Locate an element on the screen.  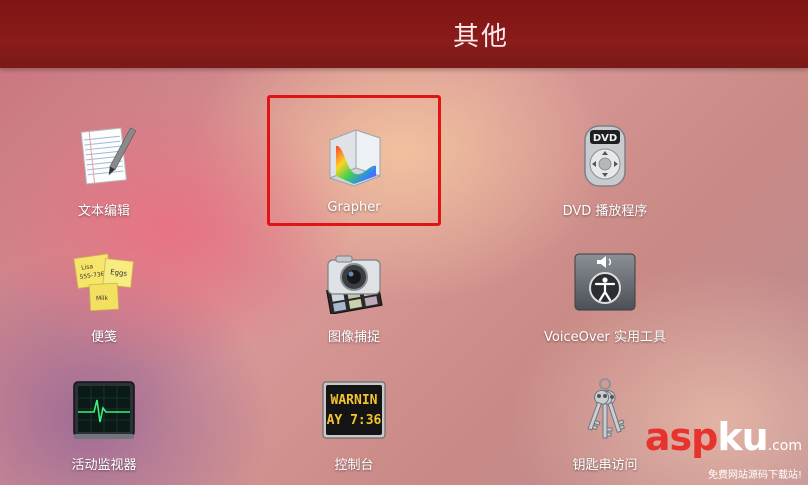
console-text-line: WARNIN is located at coordinates (354, 400).